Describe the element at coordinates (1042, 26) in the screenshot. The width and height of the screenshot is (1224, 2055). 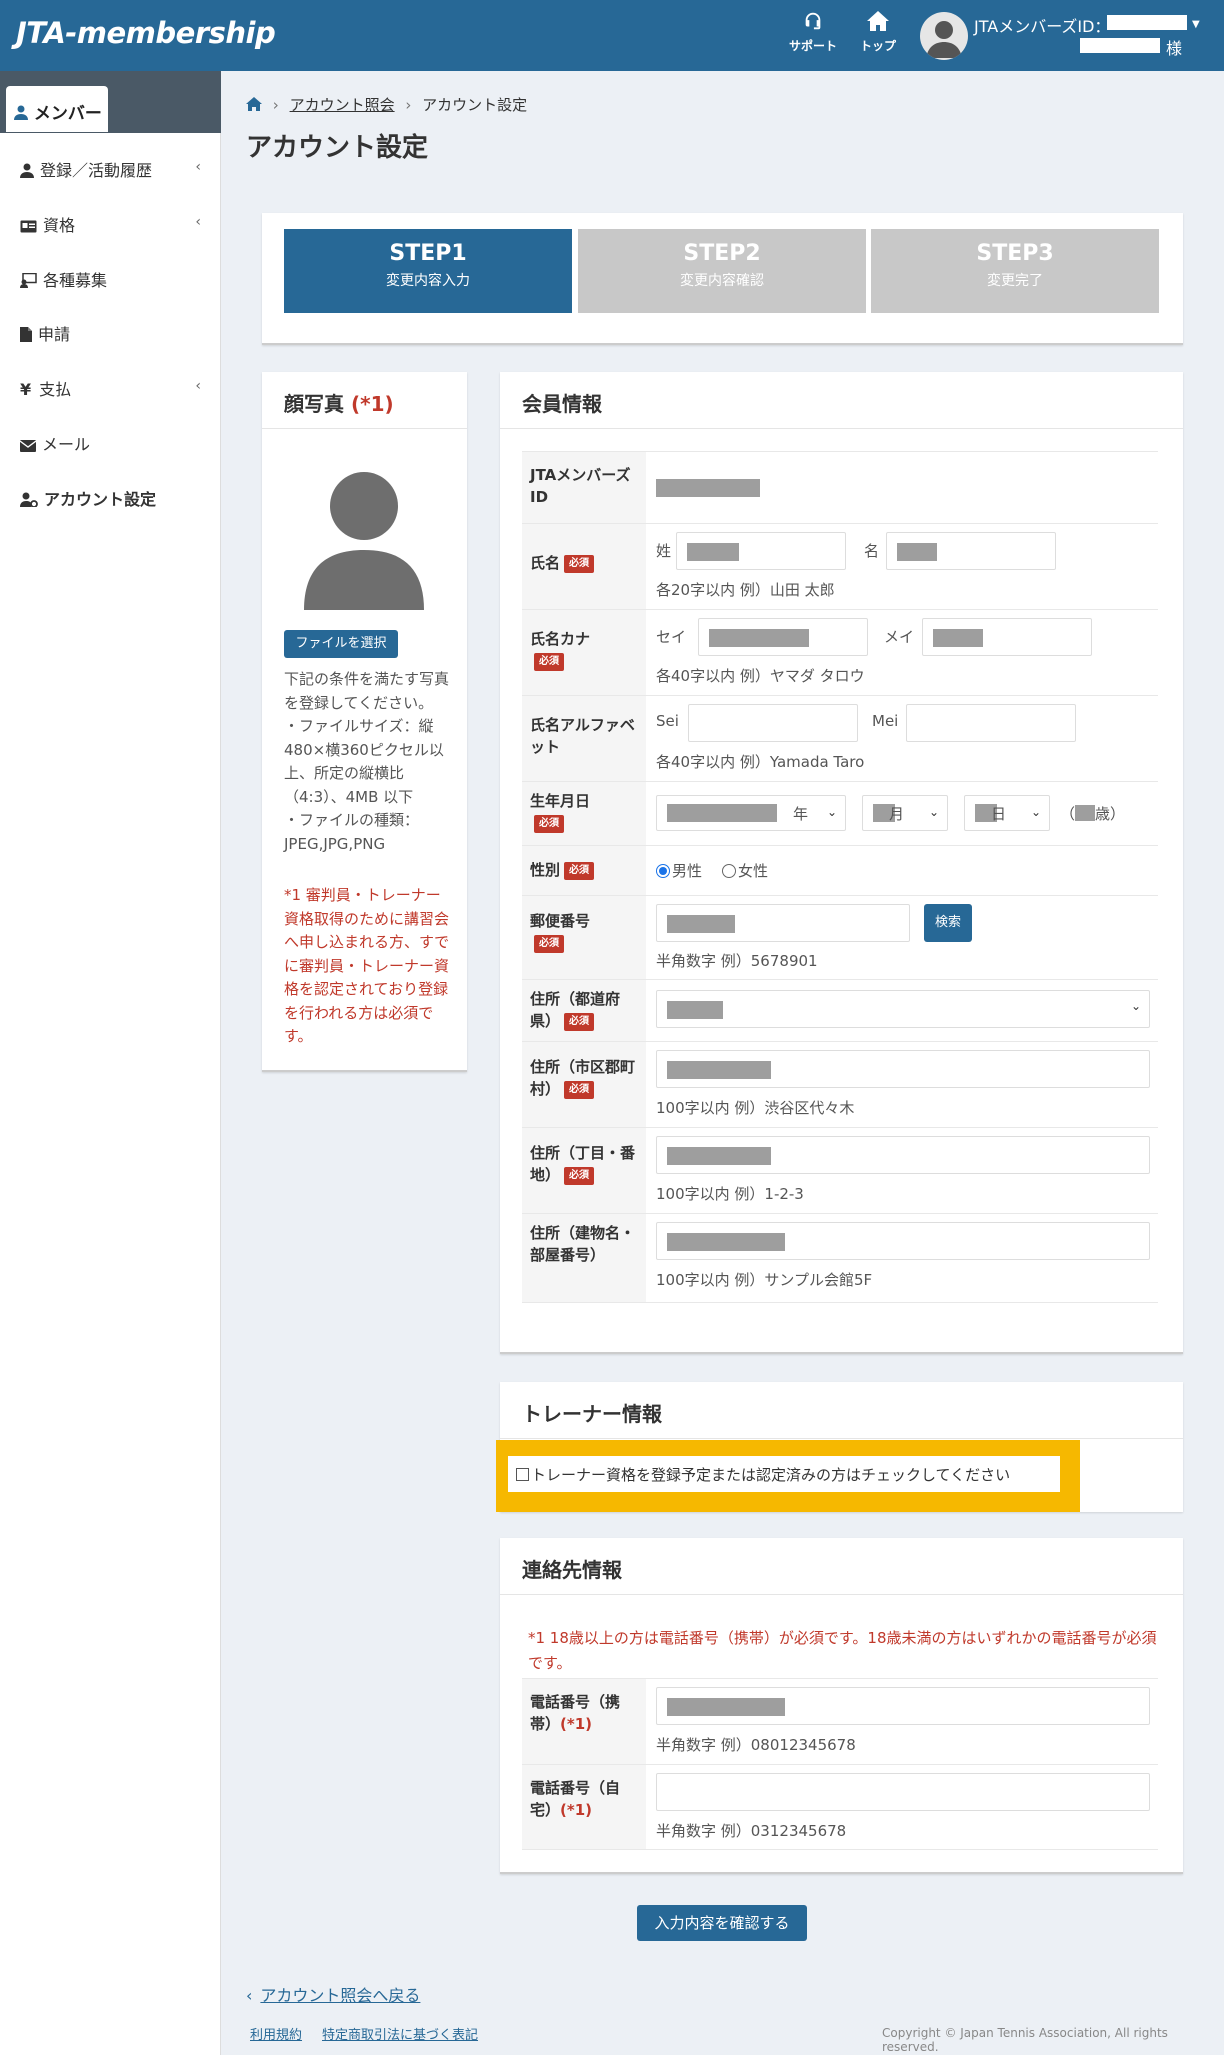
I see `user-id-label: JTAメンバーズID：` at that location.